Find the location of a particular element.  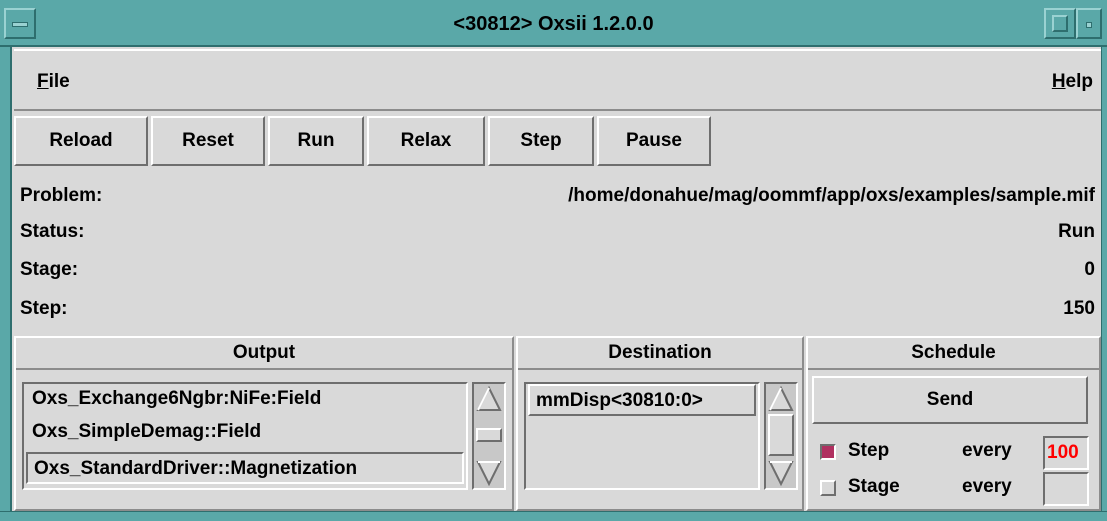

output-list-item: Oxs_Exchange6Ngbr:NiFe:Field is located at coordinates (245, 400).